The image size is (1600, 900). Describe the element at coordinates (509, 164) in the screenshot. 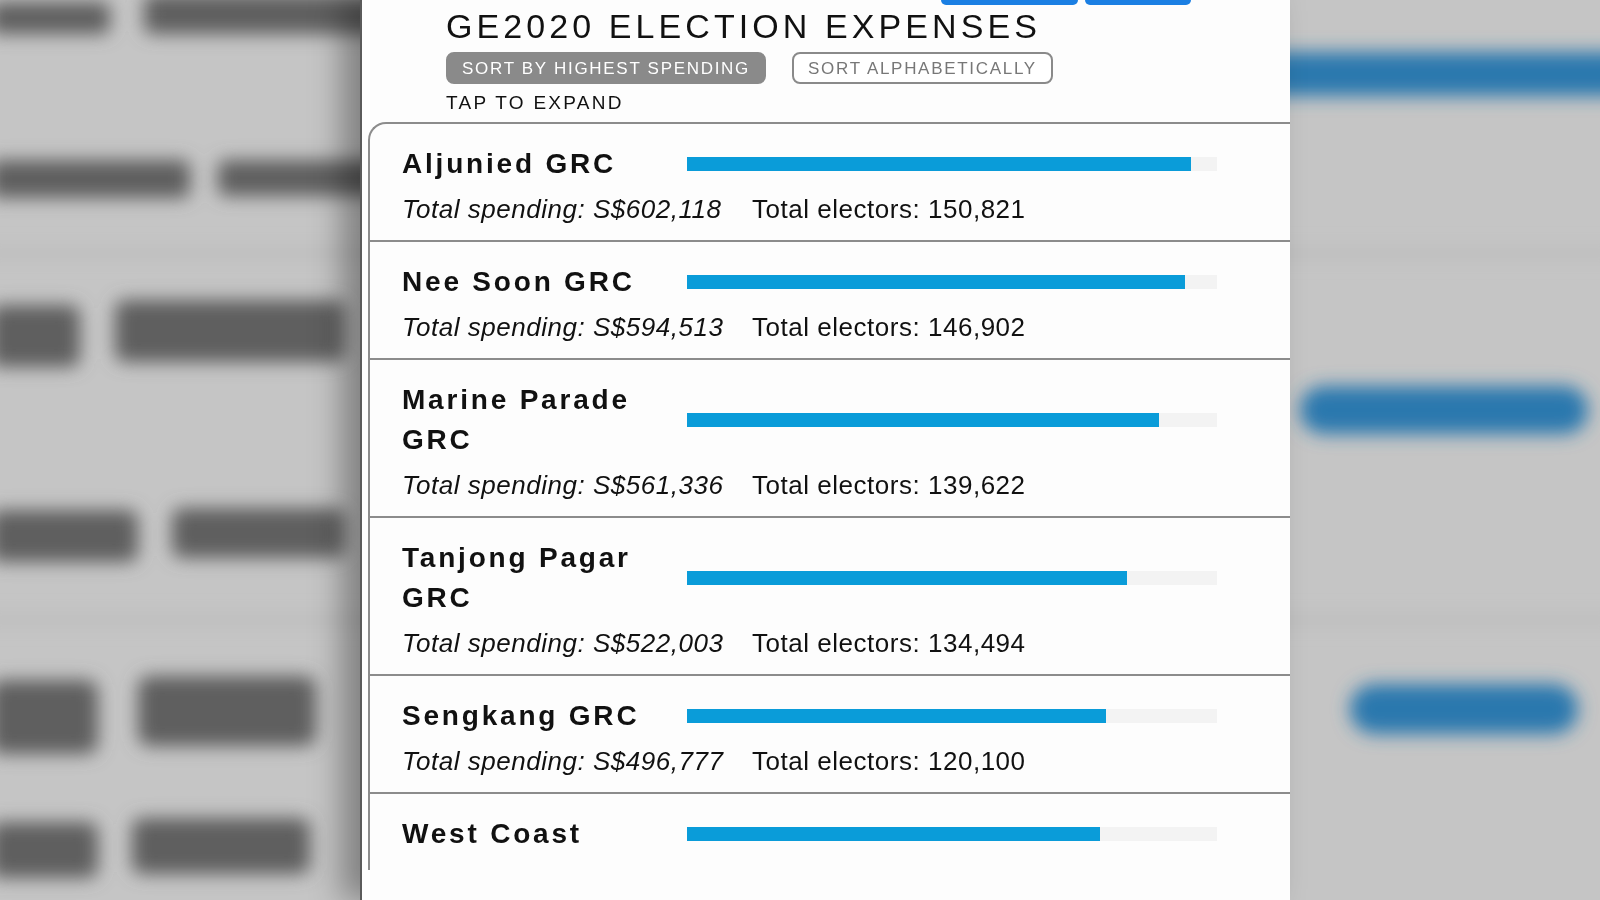

I see `constituency-name: Aljunied GRC` at that location.